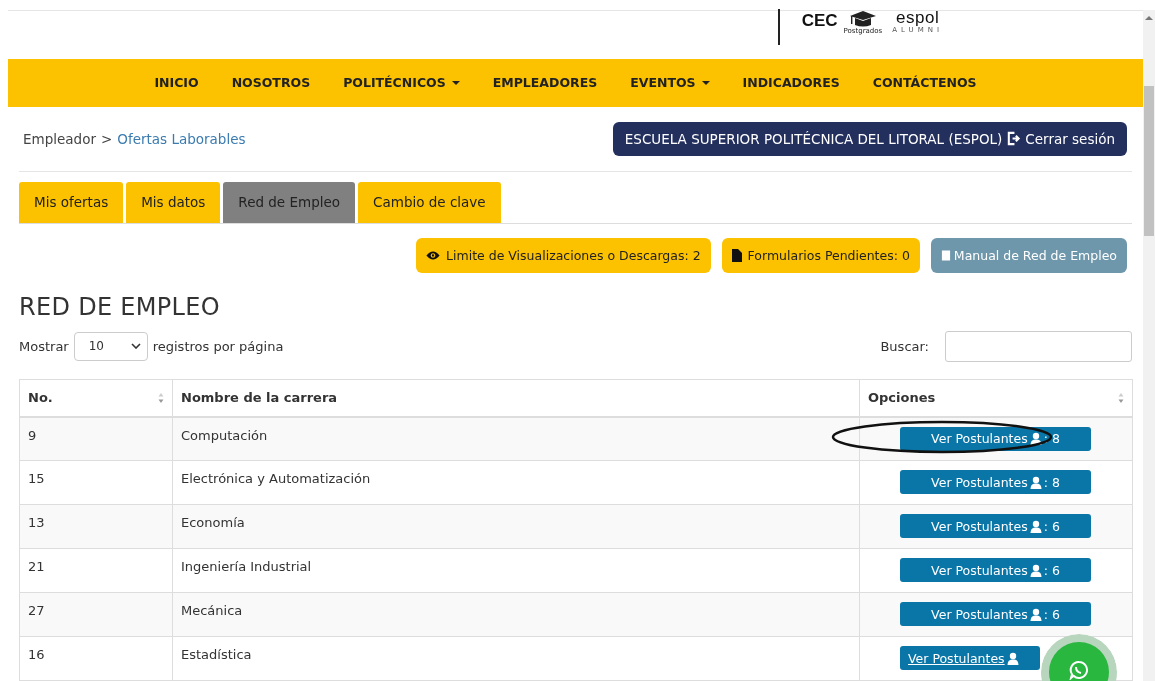  What do you see at coordinates (670, 83) in the screenshot?
I see `nav-link: EVENTOS` at bounding box center [670, 83].